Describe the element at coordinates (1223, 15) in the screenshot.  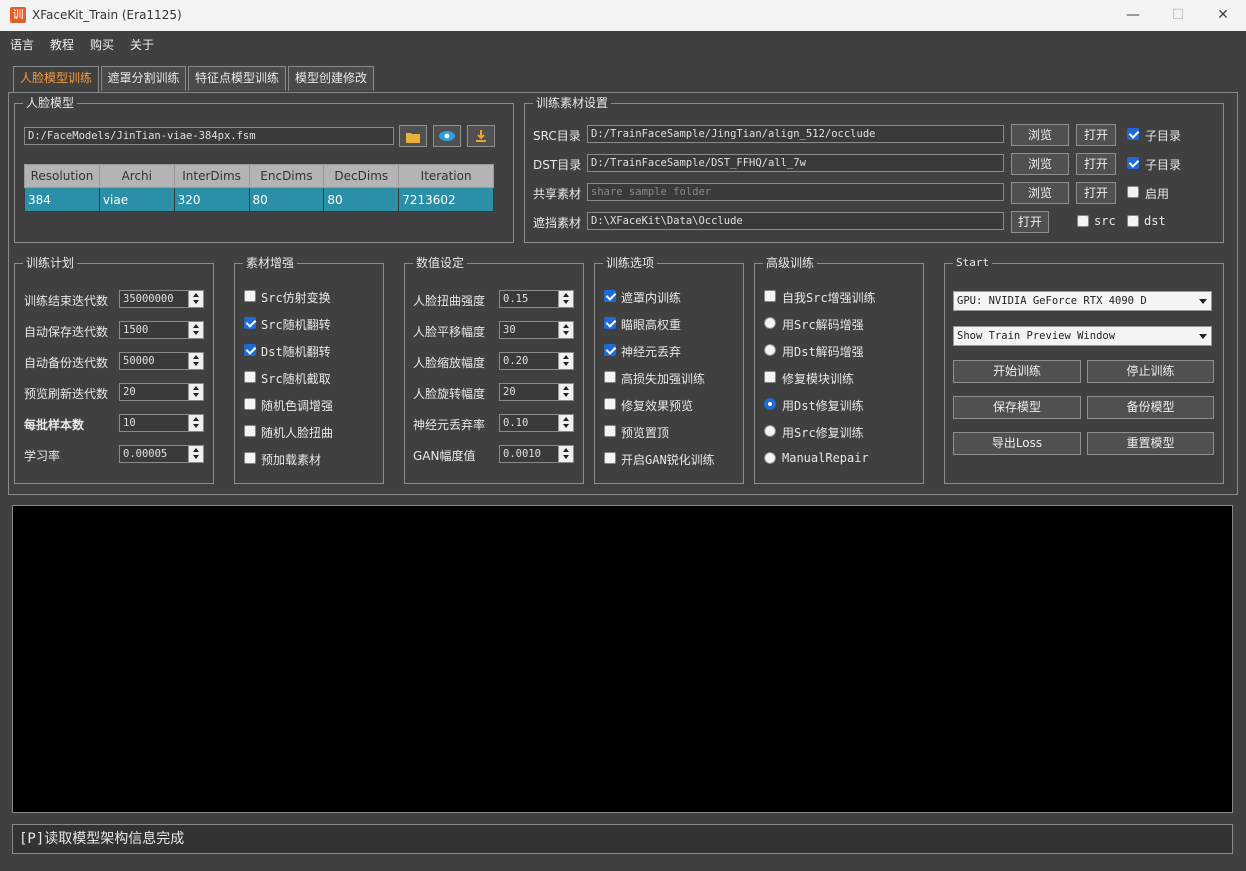
I see `close-button: ✕` at that location.